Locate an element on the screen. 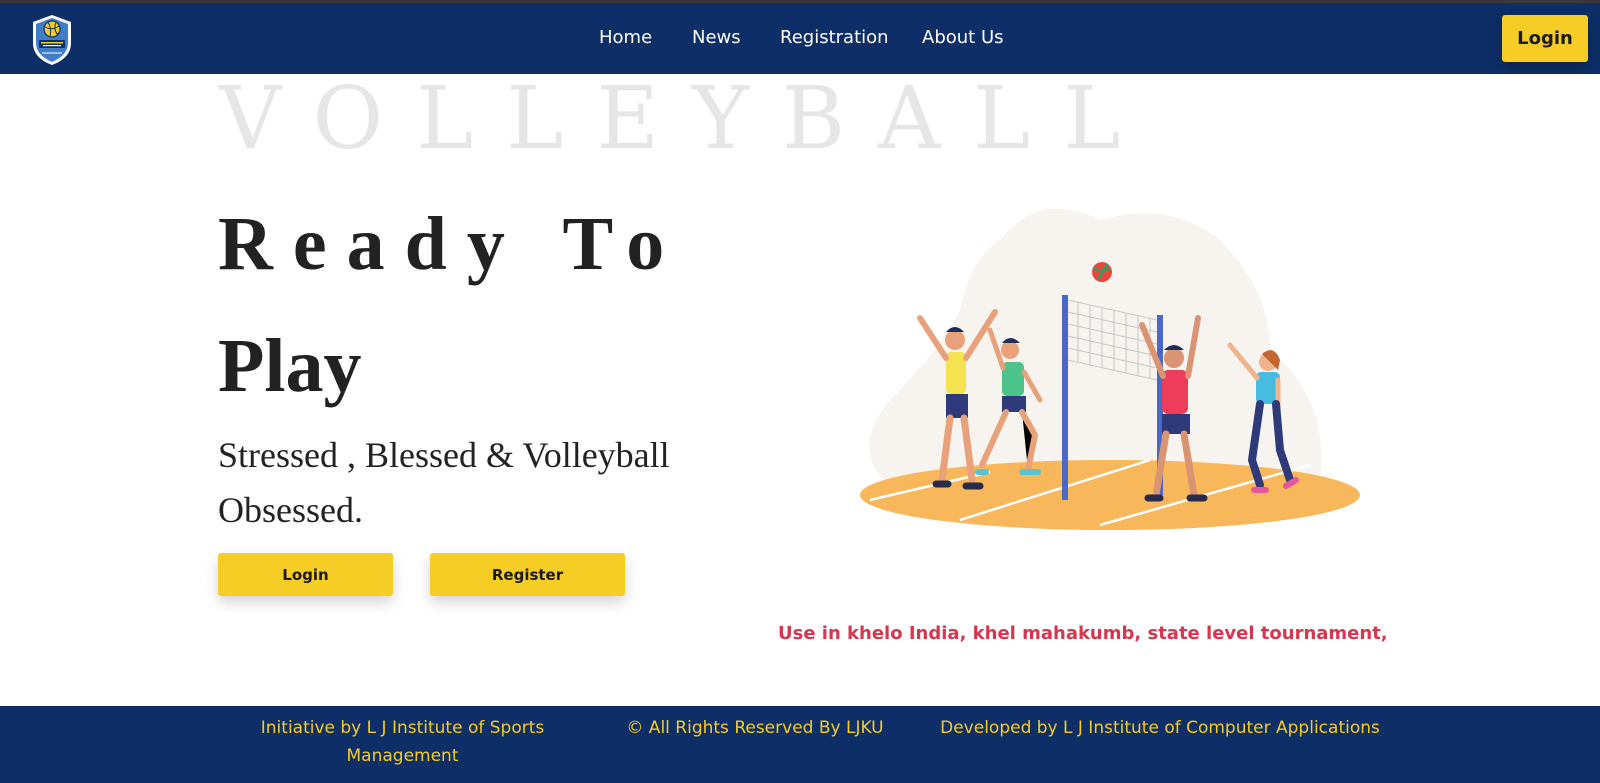 This screenshot has width=1600, height=783. top-navbar: Home News Registration About Us Login is located at coordinates (800, 38).